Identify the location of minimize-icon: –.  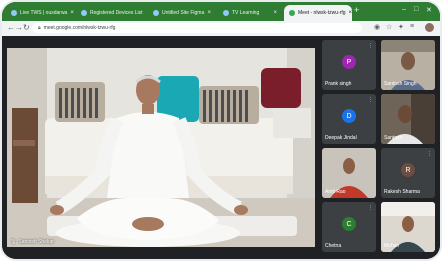
(404, 9).